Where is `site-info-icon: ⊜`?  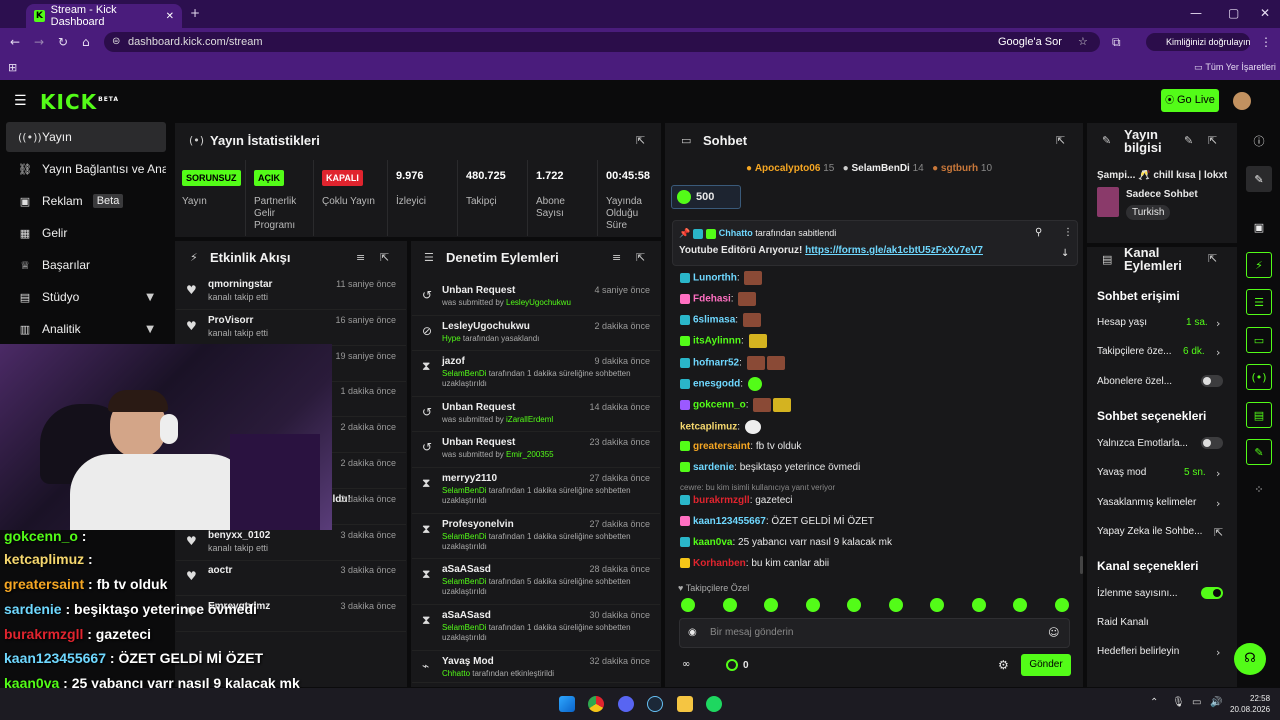 site-info-icon: ⊜ is located at coordinates (116, 42).